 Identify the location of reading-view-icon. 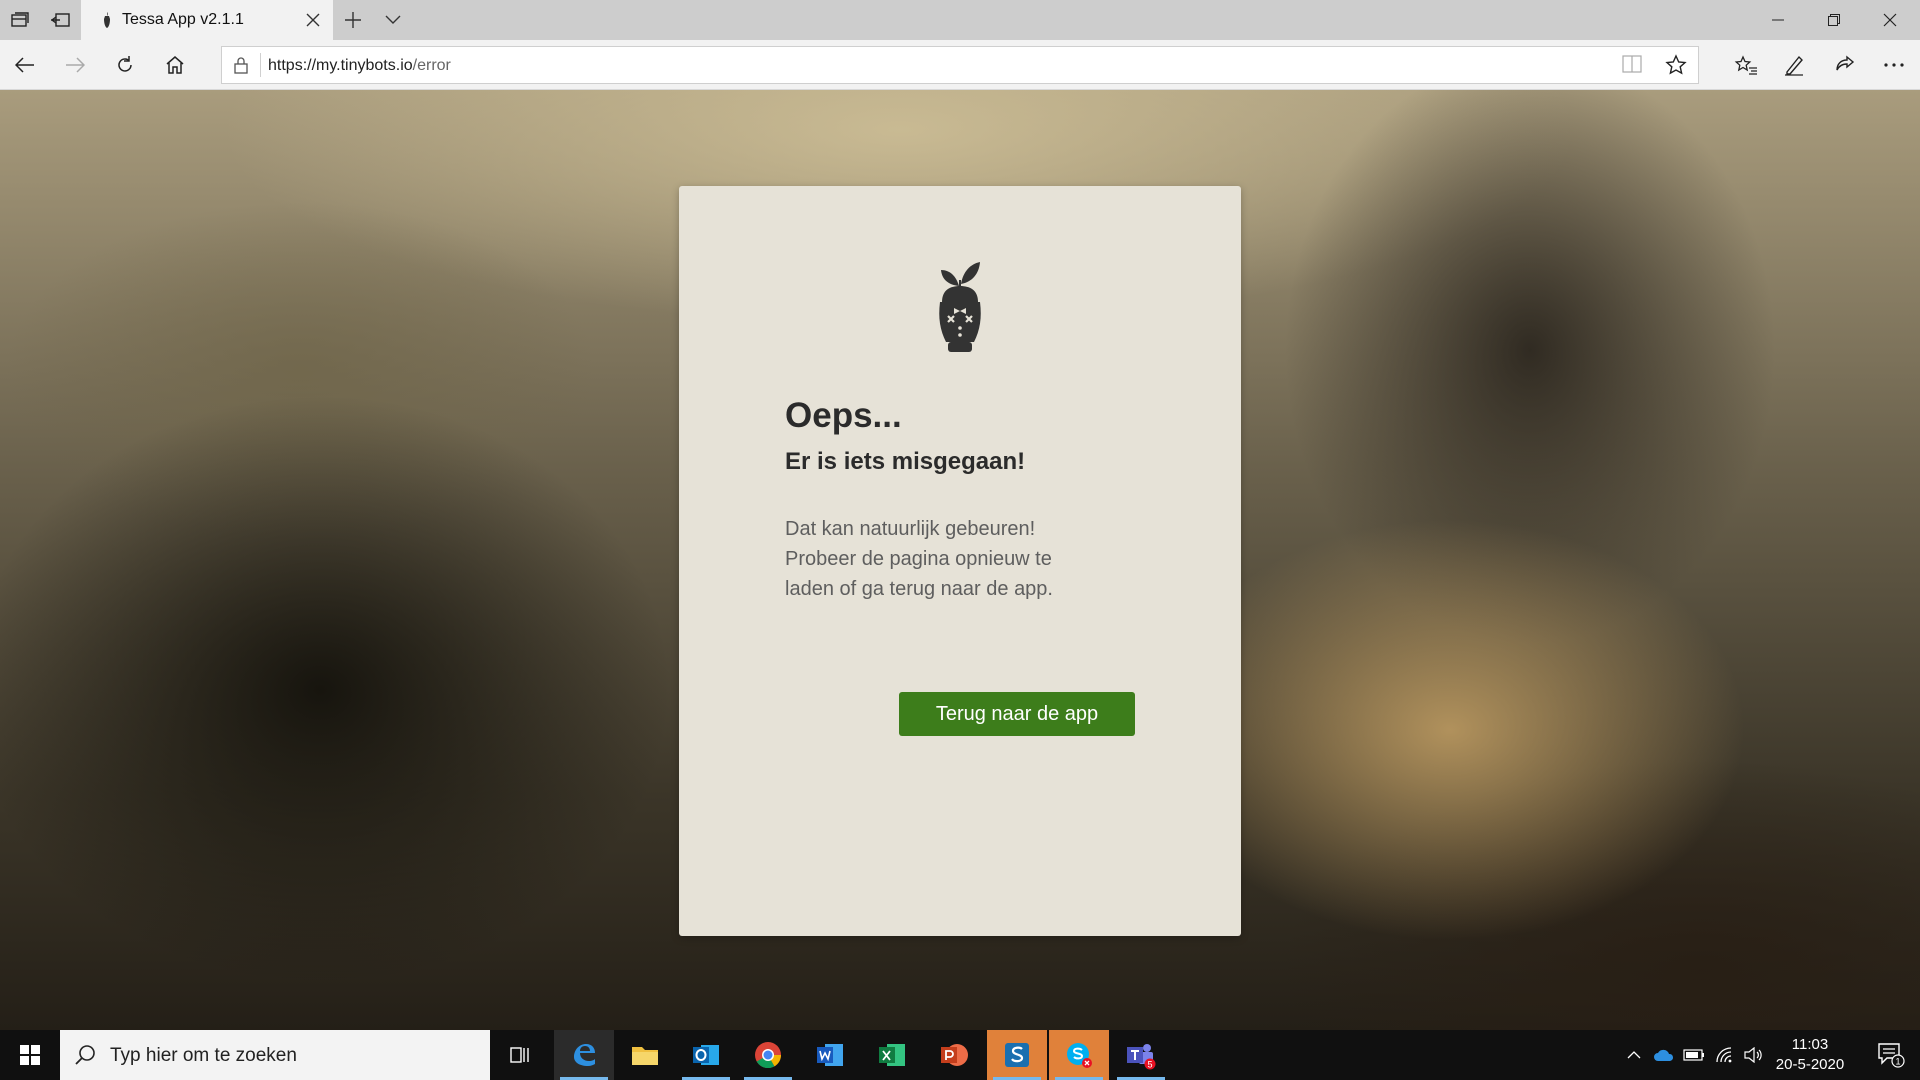
(1632, 64).